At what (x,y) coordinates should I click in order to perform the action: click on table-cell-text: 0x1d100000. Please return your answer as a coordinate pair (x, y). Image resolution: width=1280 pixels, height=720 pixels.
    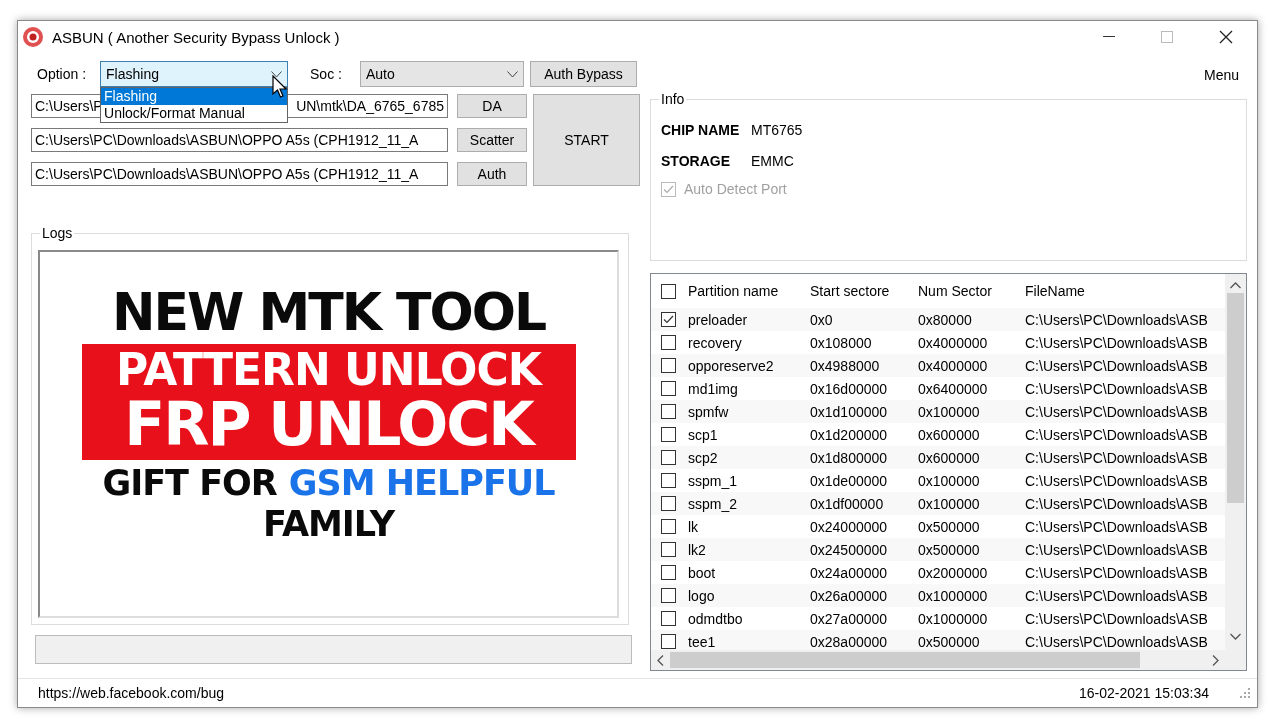
    Looking at the image, I should click on (849, 411).